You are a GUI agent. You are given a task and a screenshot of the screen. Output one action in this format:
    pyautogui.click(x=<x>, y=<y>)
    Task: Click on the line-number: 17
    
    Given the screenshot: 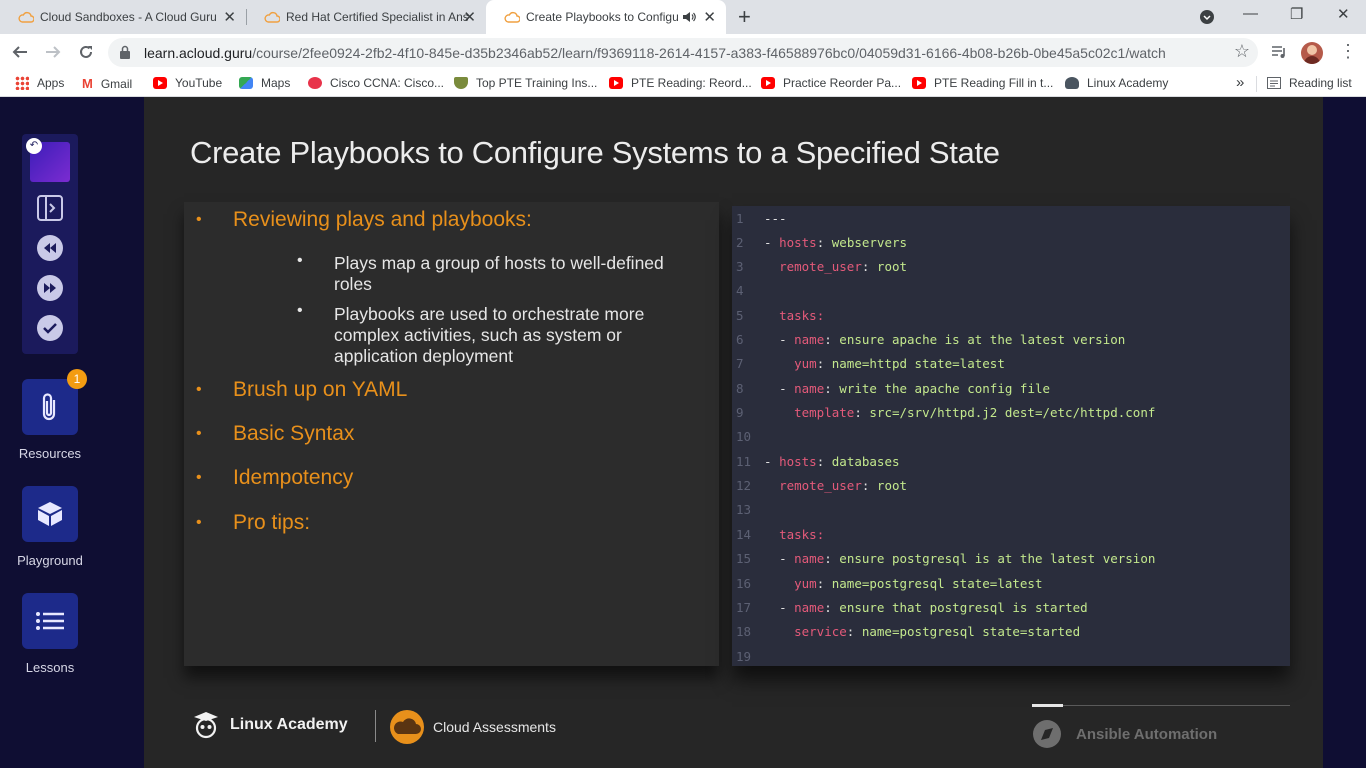 What is the action you would take?
    pyautogui.click(x=744, y=607)
    